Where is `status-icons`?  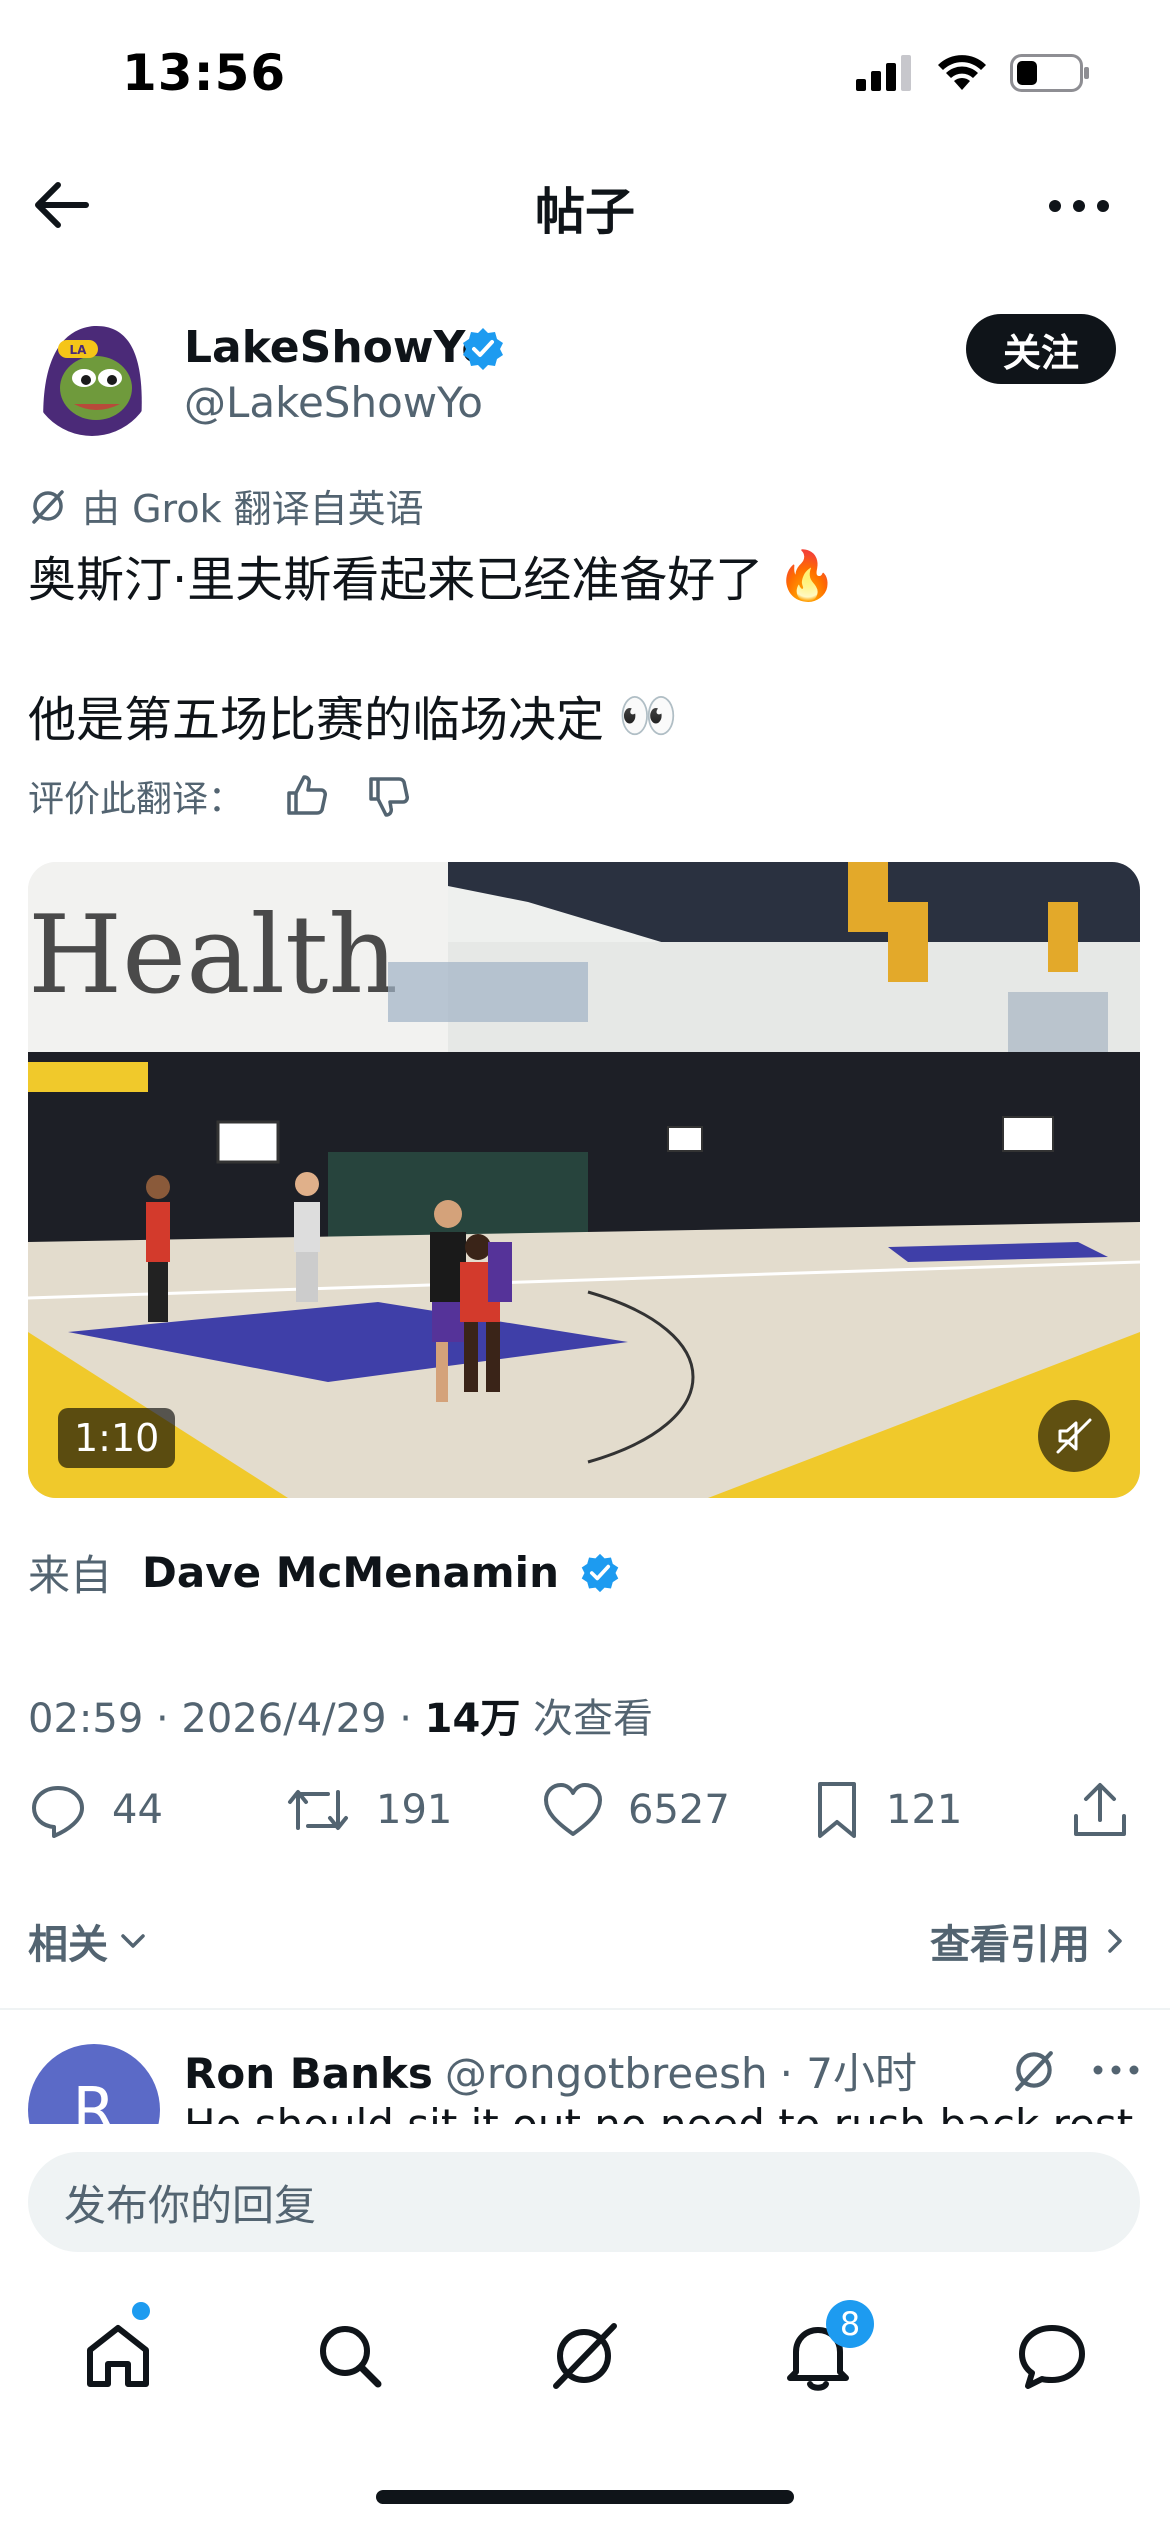
status-icons is located at coordinates (973, 73).